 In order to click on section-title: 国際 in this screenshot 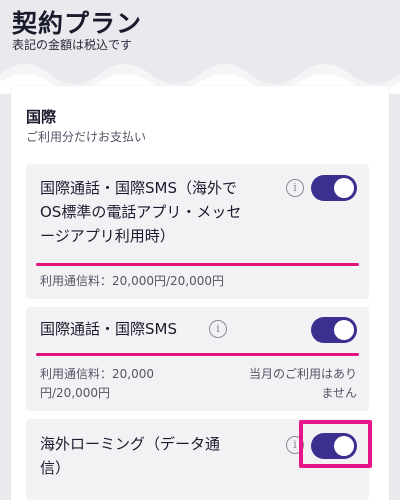, I will do `click(41, 117)`.